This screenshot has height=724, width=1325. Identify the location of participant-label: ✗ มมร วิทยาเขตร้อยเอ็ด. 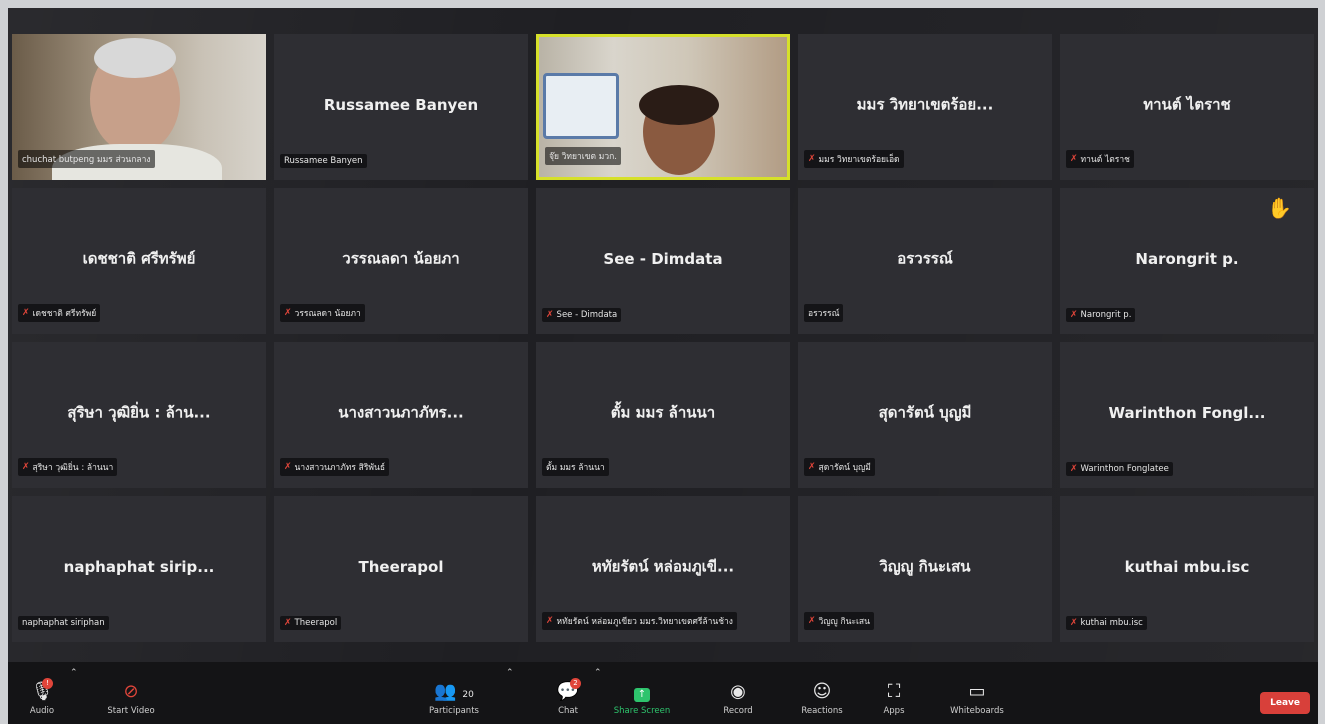
(854, 159).